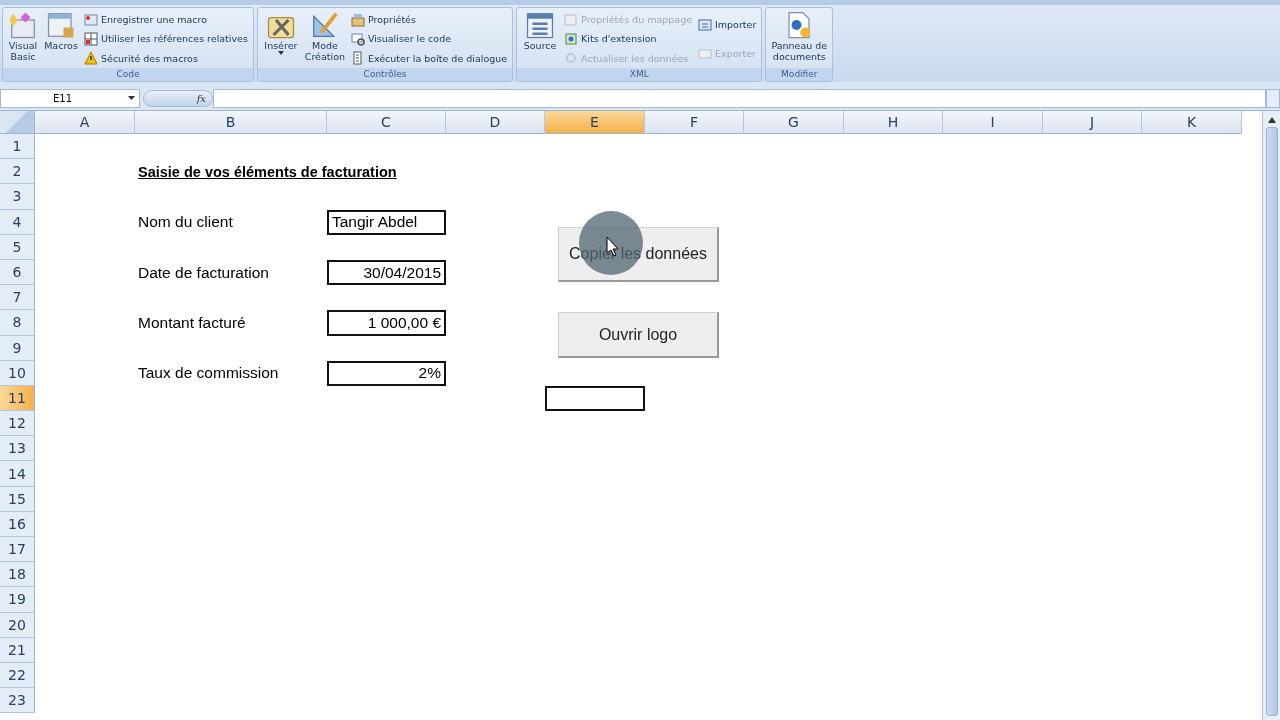 This screenshot has height=720, width=1280. What do you see at coordinates (386, 222) in the screenshot?
I see `input-cell: Tangir Abdel` at bounding box center [386, 222].